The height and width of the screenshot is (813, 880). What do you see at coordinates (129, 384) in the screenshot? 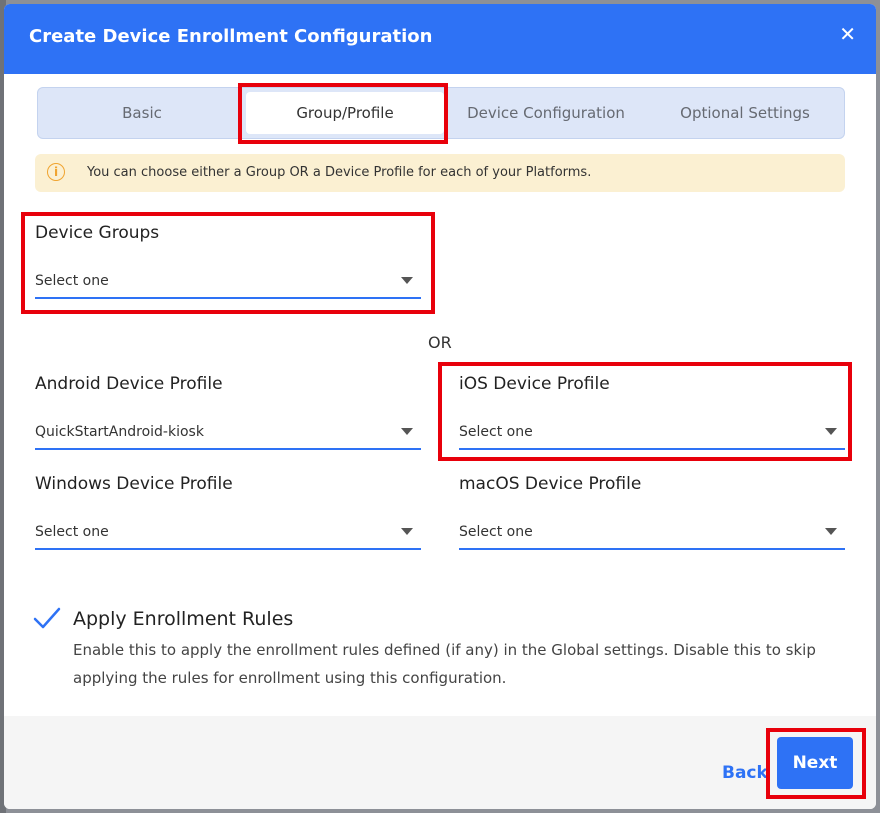
I see `android-profile-label: Android Device Profile` at bounding box center [129, 384].